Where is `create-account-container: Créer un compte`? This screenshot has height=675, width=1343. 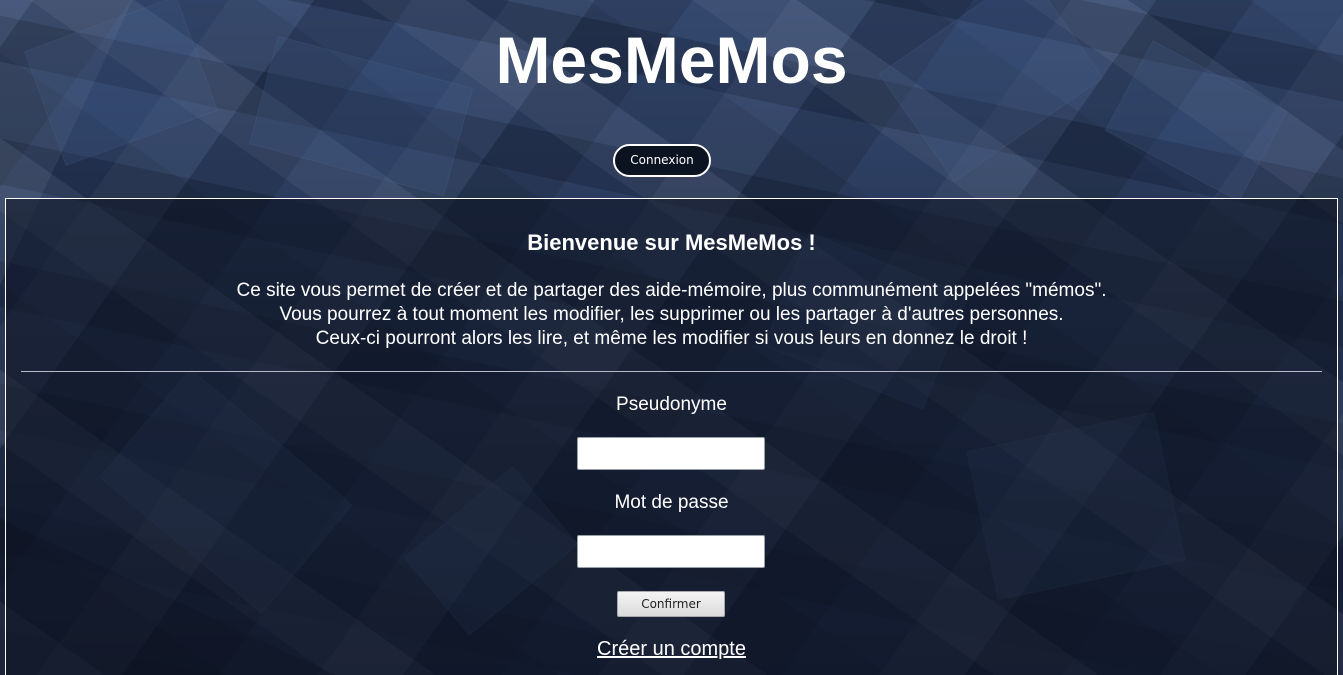
create-account-container: Créer un compte is located at coordinates (671, 649).